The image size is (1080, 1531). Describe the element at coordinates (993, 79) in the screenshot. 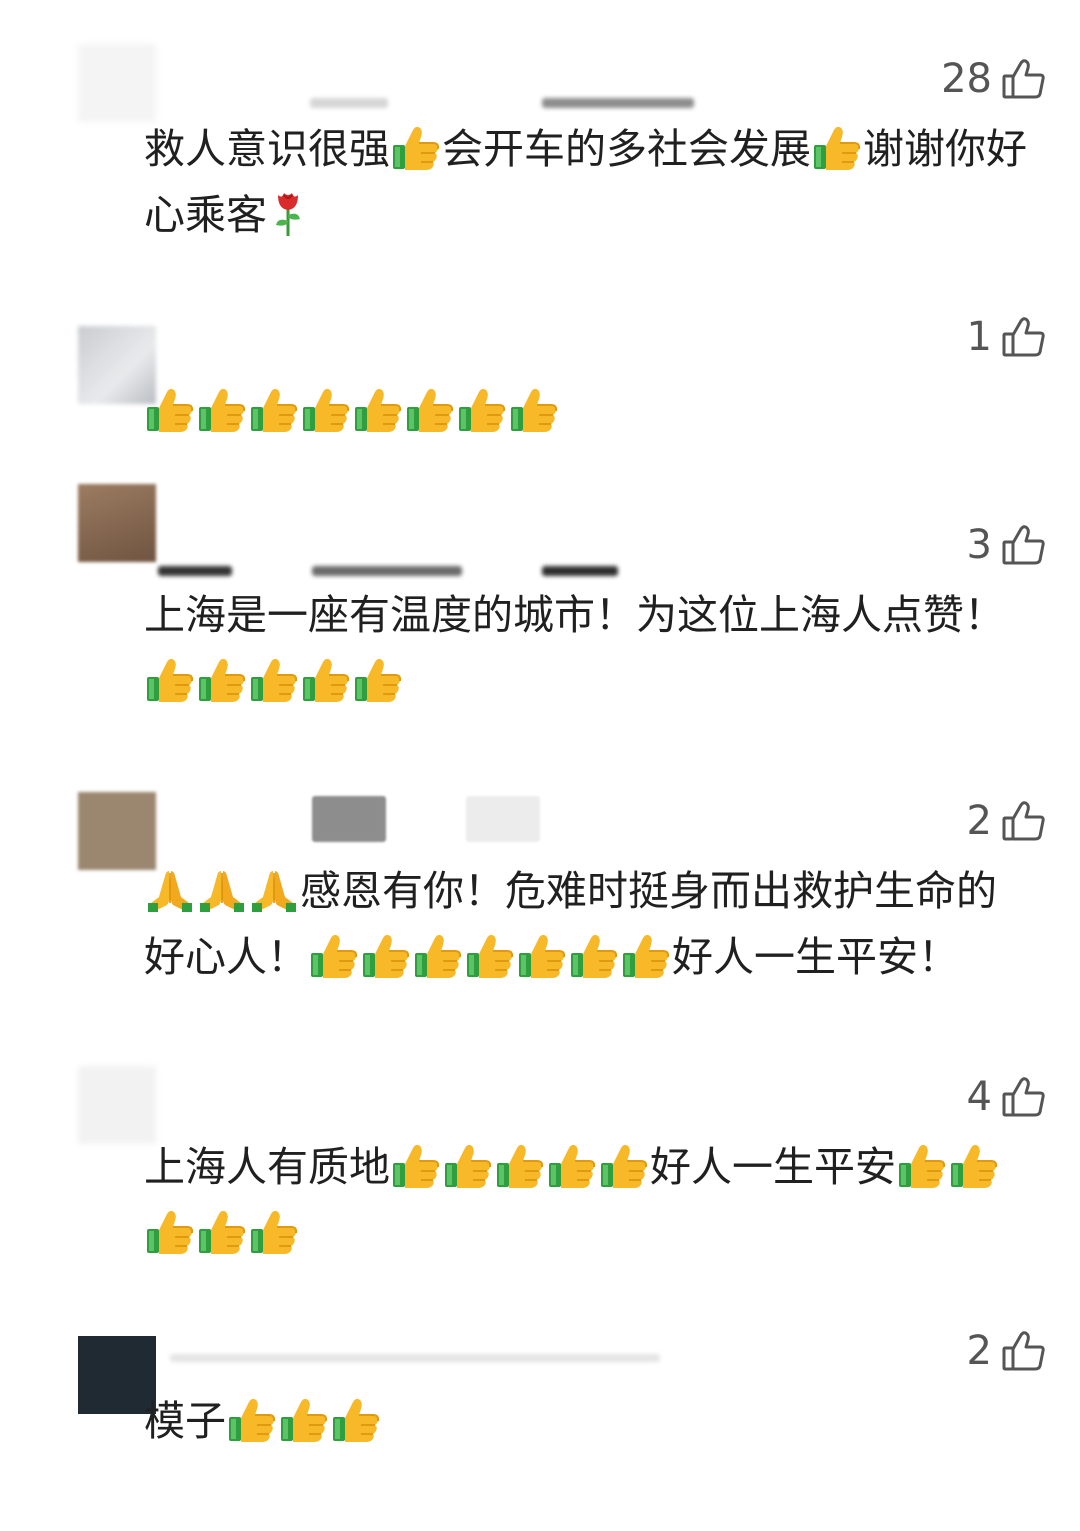

I see `like-button: 28` at that location.